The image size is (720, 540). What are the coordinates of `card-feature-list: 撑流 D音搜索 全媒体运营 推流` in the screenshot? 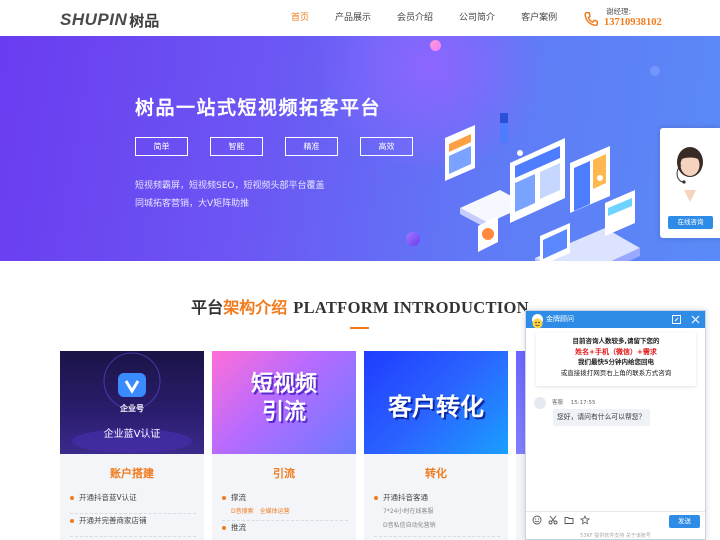 It's located at (285, 515).